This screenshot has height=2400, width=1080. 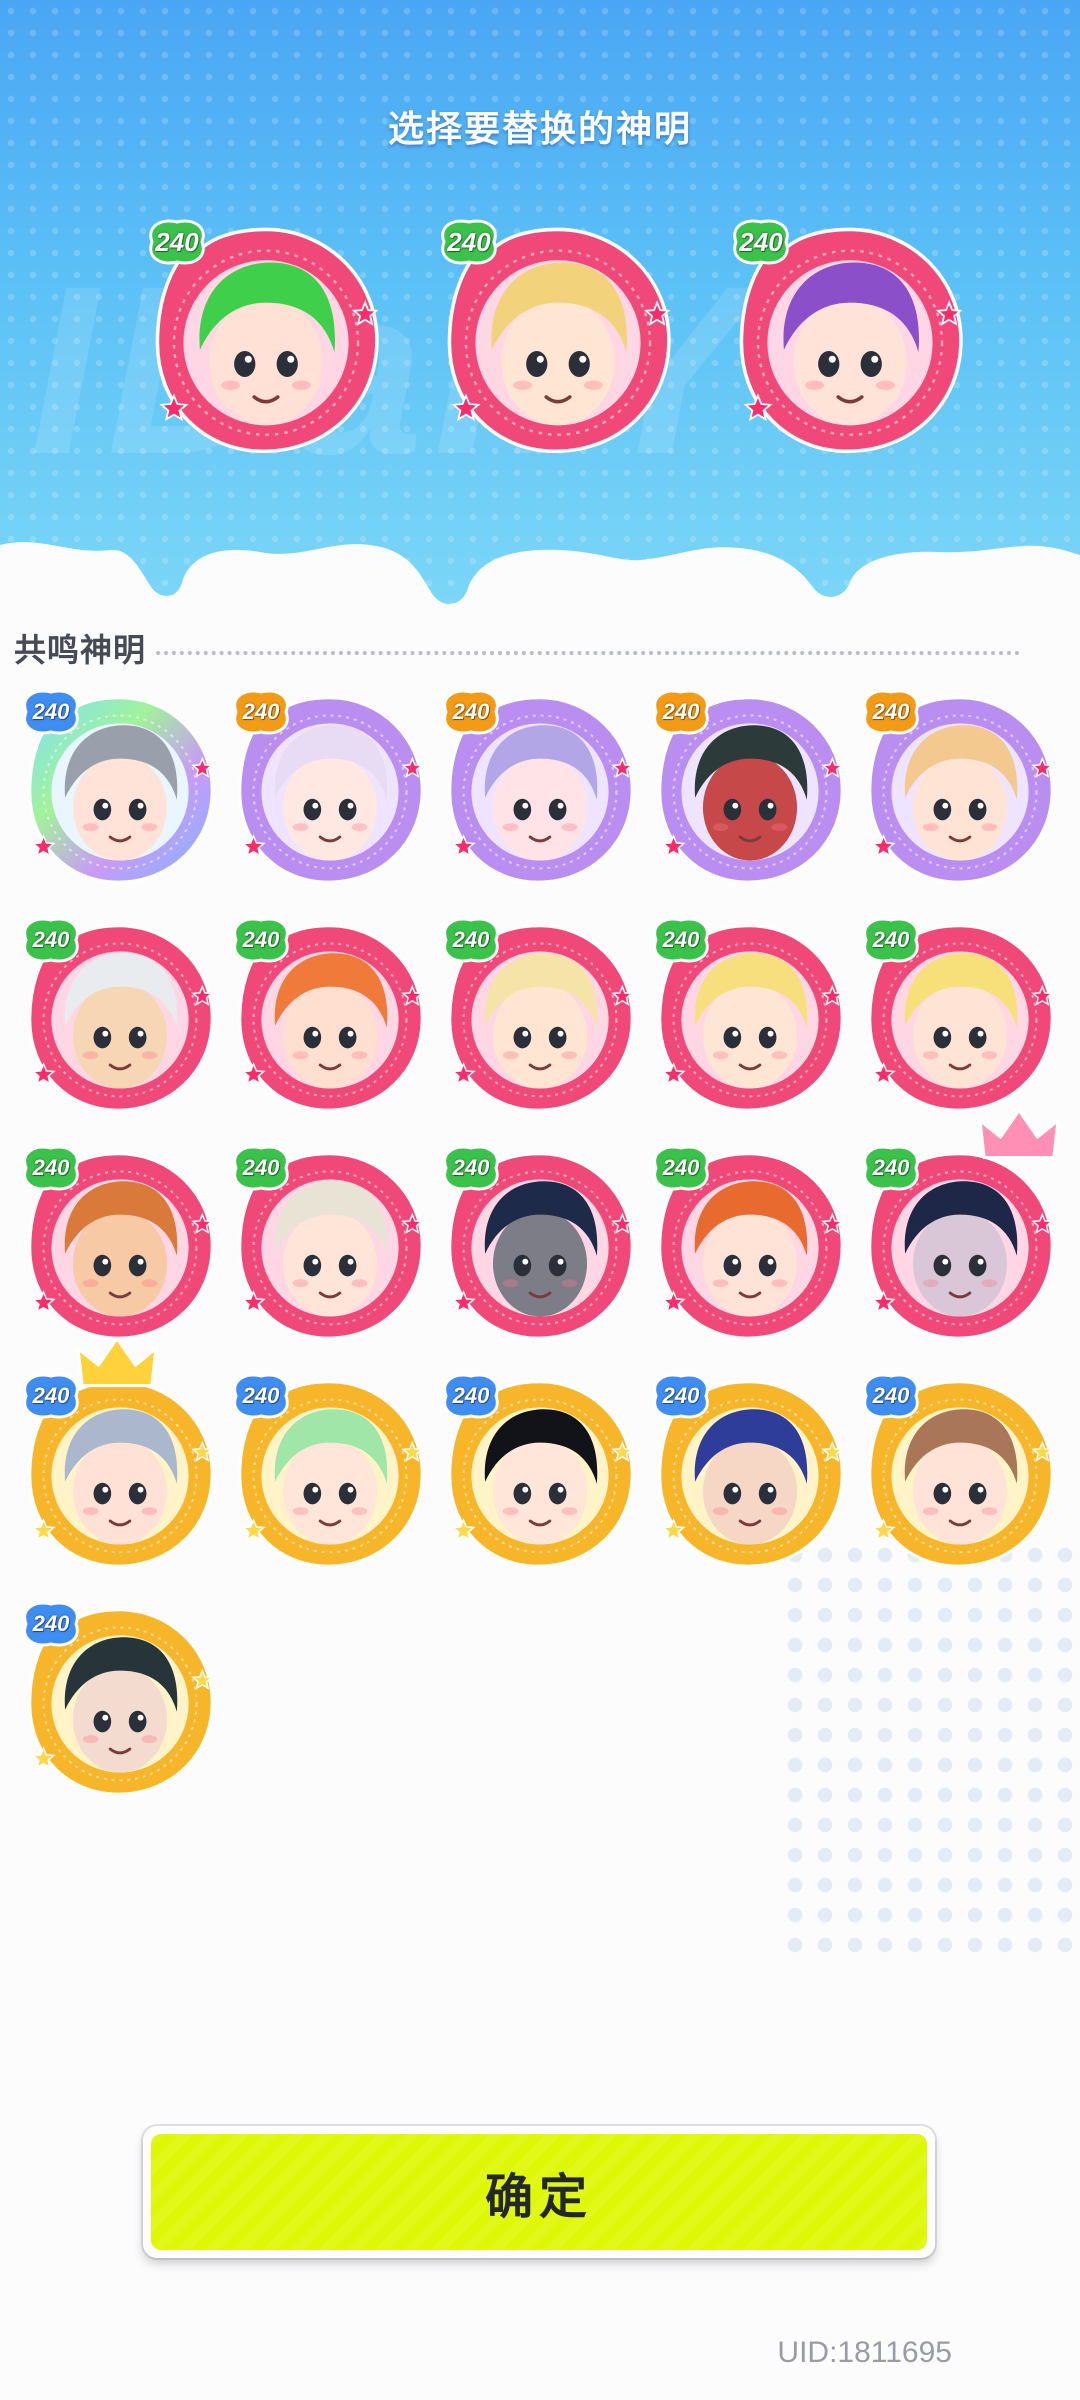 I want to click on confirm-button-label: 确定, so click(x=538, y=2197).